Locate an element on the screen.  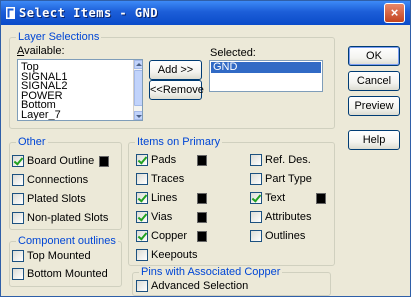
scroll-up-arrow-icon is located at coordinates (139, 64).